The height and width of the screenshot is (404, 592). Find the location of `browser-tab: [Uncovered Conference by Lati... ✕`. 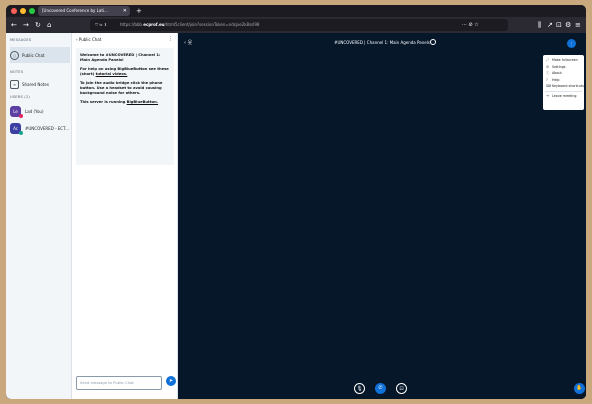

browser-tab: [Uncovered Conference by Lati... ✕ is located at coordinates (84, 11).